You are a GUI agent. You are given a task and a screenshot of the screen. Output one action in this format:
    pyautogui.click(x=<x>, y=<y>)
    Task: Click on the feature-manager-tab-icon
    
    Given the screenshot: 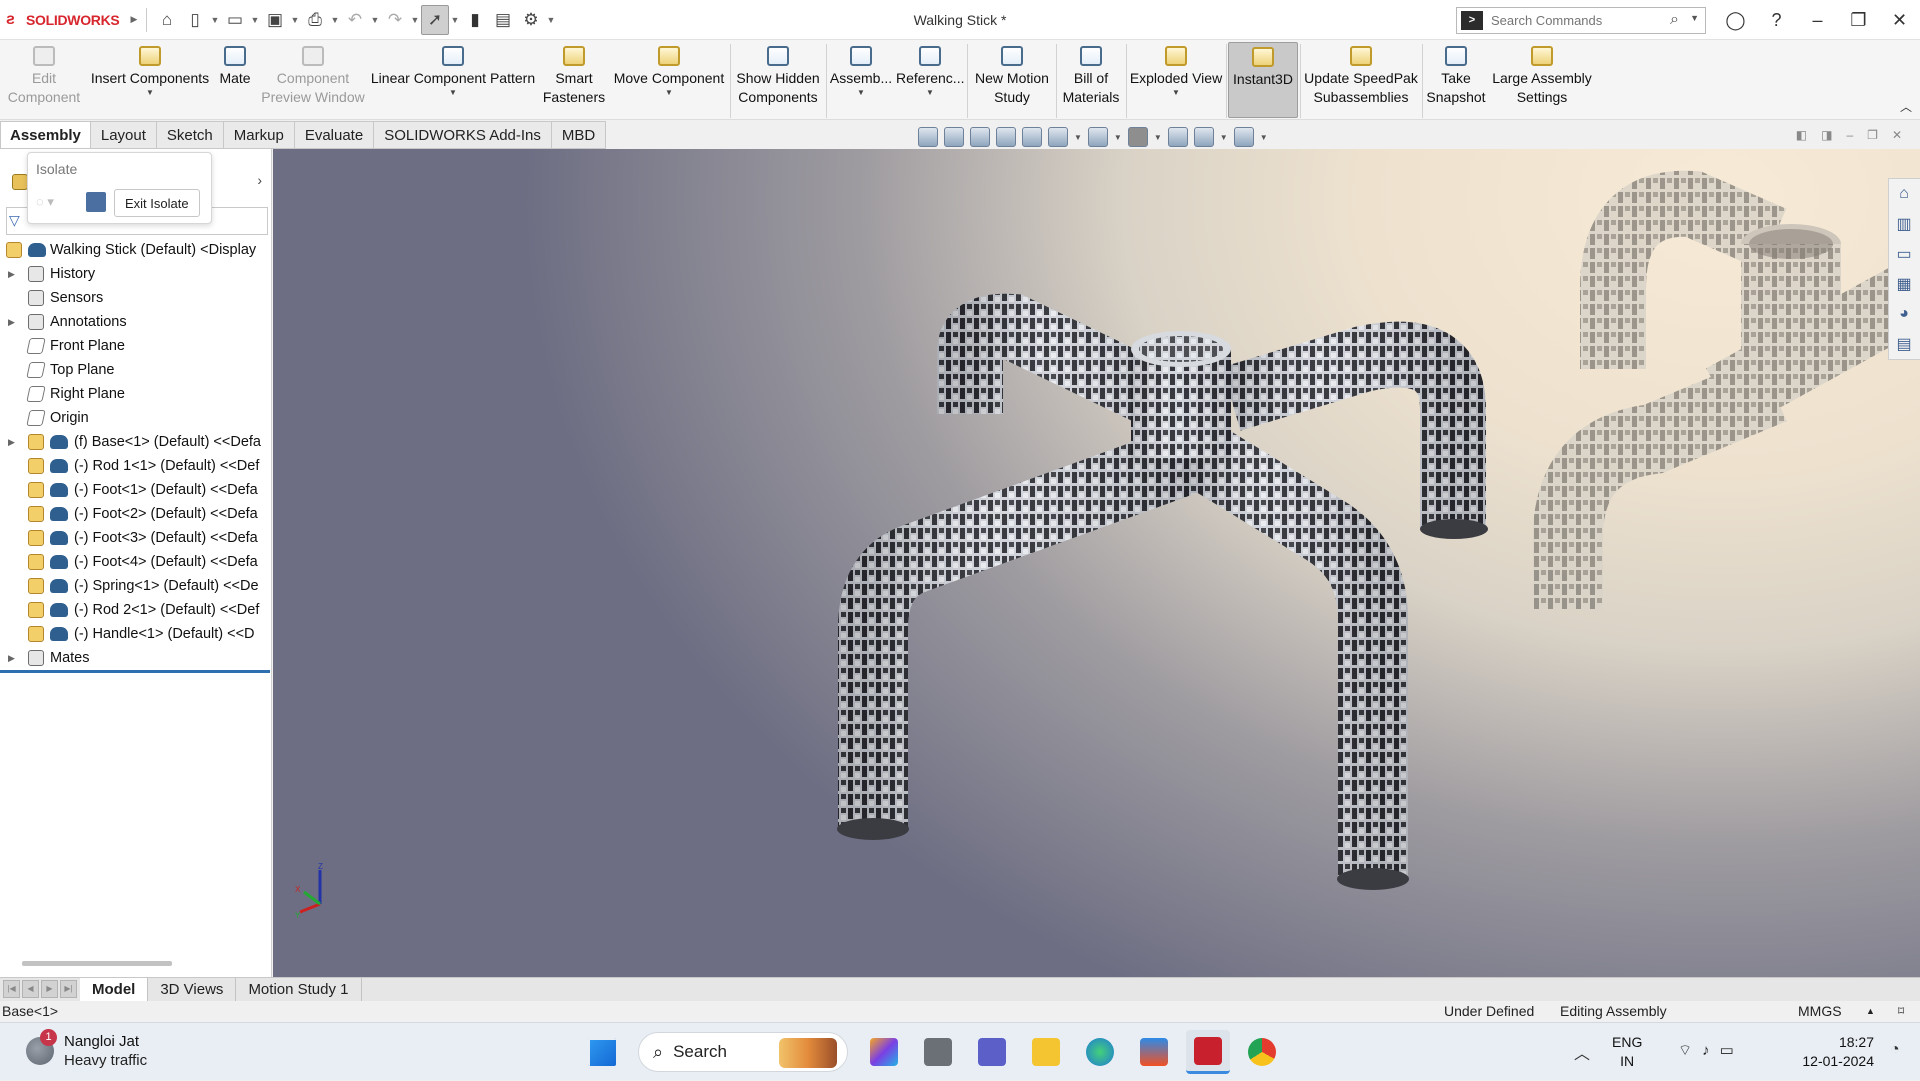 What is the action you would take?
    pyautogui.click(x=20, y=182)
    